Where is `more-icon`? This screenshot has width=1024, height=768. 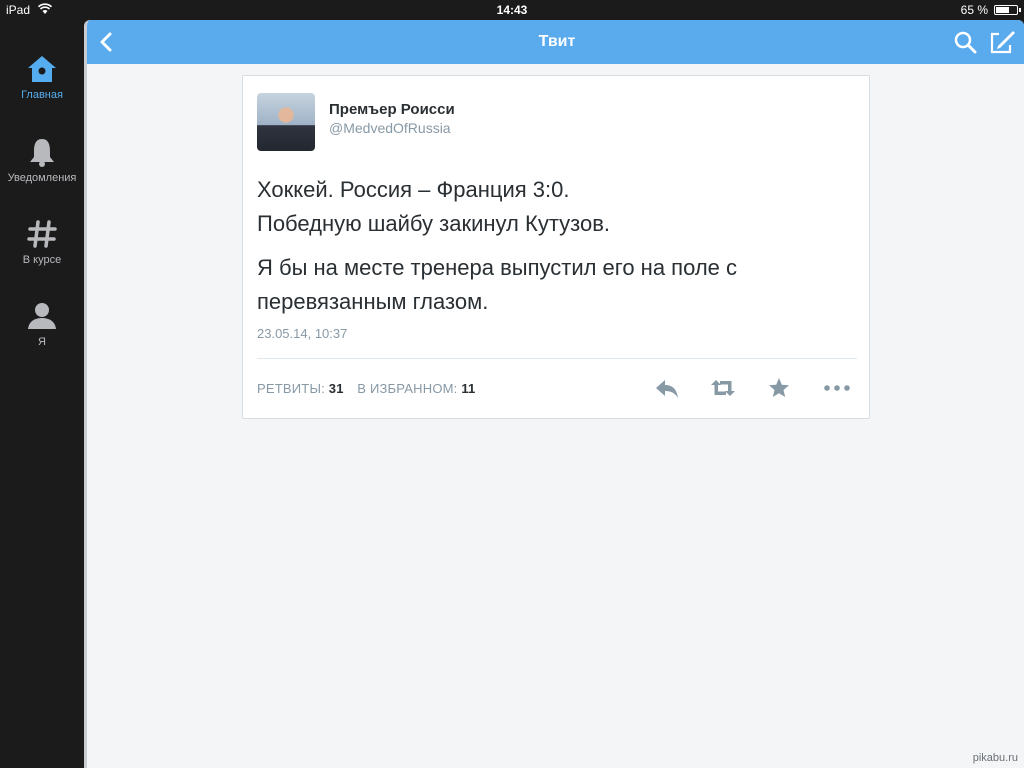 more-icon is located at coordinates (837, 388).